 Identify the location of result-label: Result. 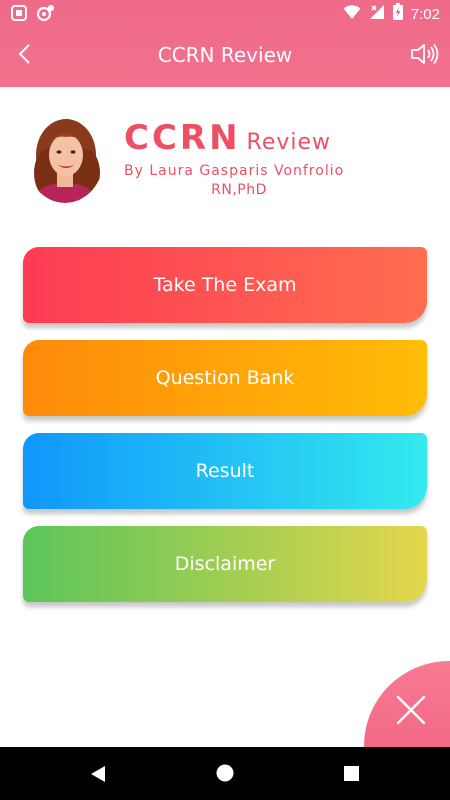
(225, 471).